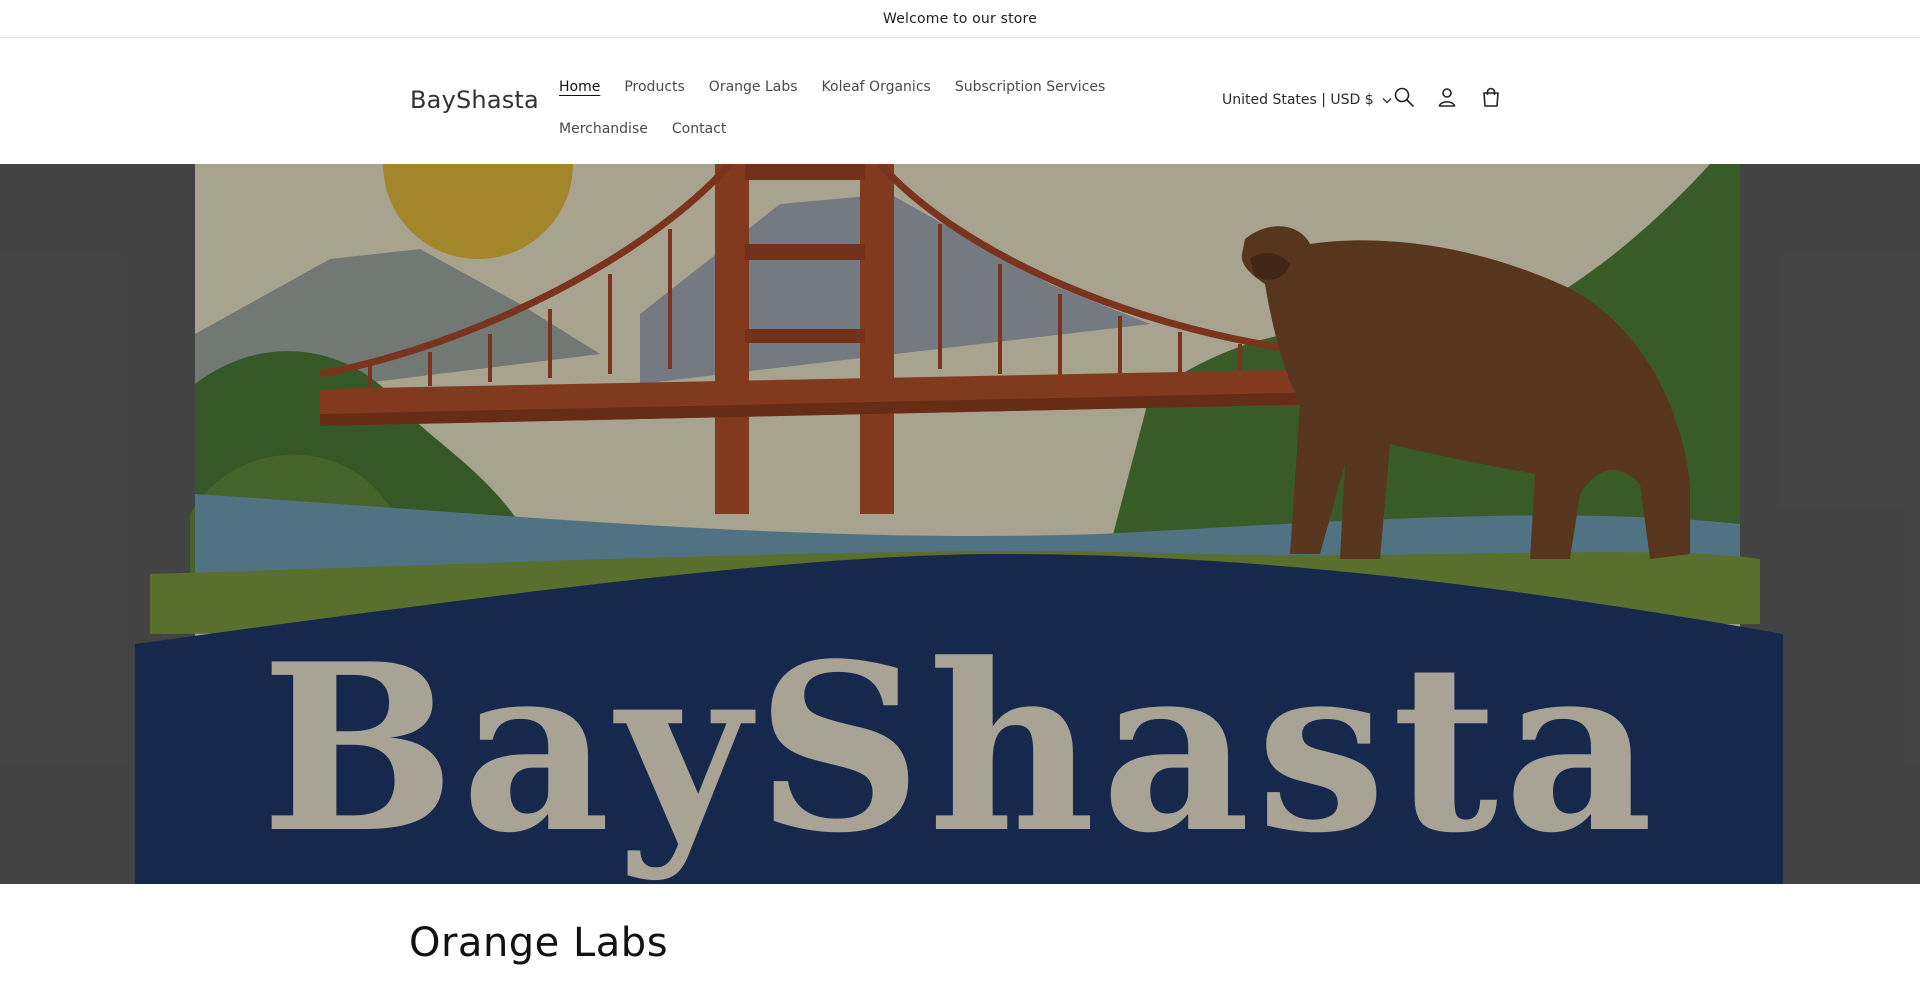 This screenshot has height=993, width=1920. I want to click on country-currency-selector: United States | USD $, so click(1307, 100).